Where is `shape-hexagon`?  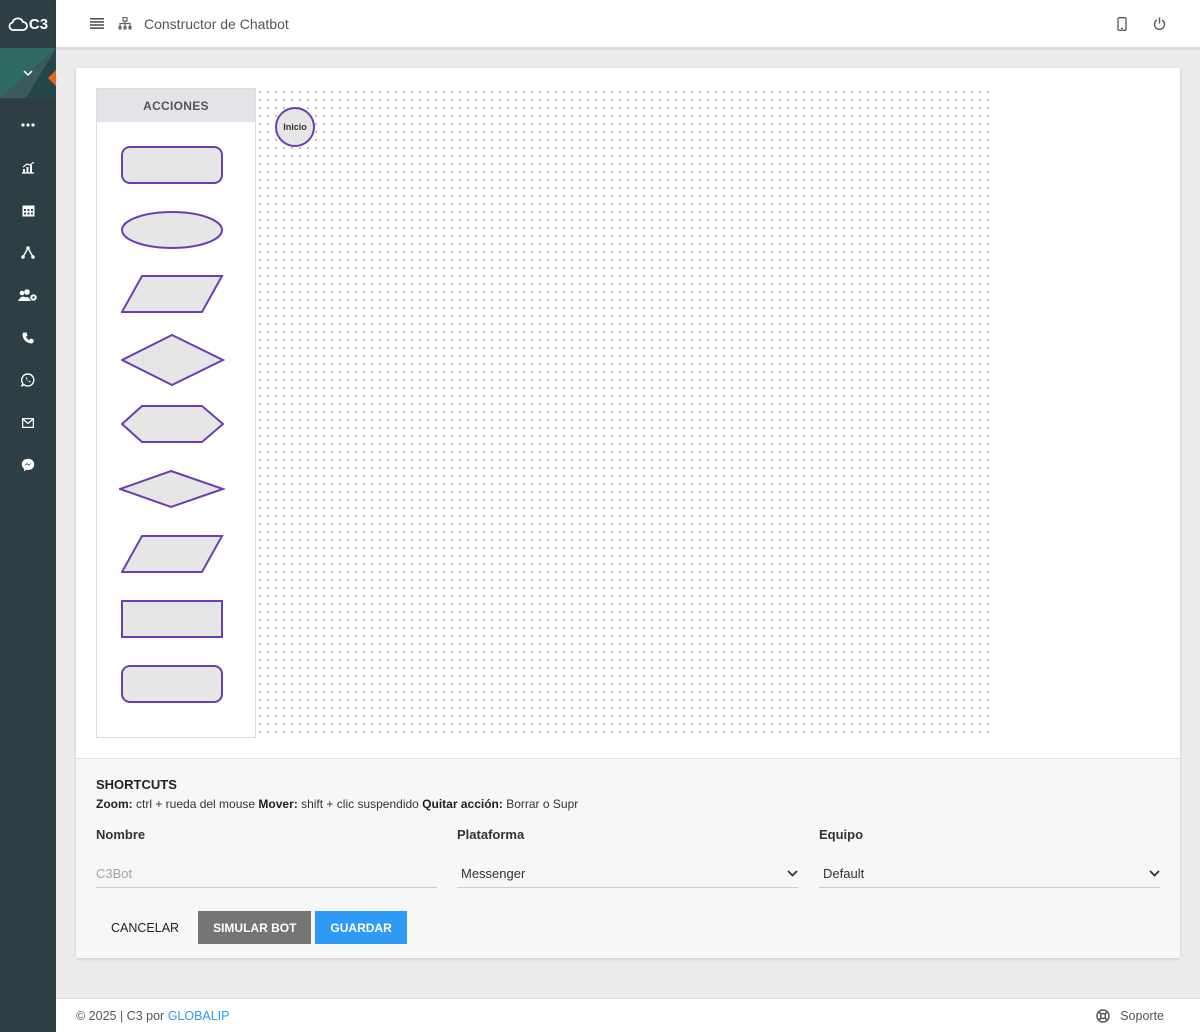 shape-hexagon is located at coordinates (173, 425).